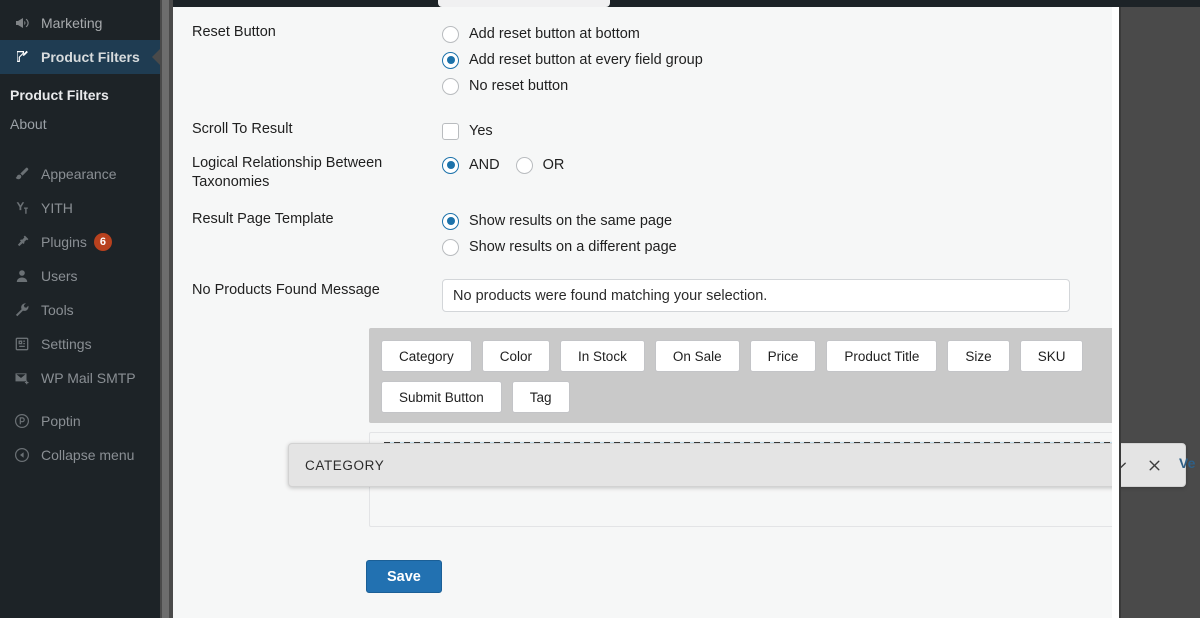 The width and height of the screenshot is (1200, 618). Describe the element at coordinates (57, 310) in the screenshot. I see `sidebar-item-label: Tools` at that location.